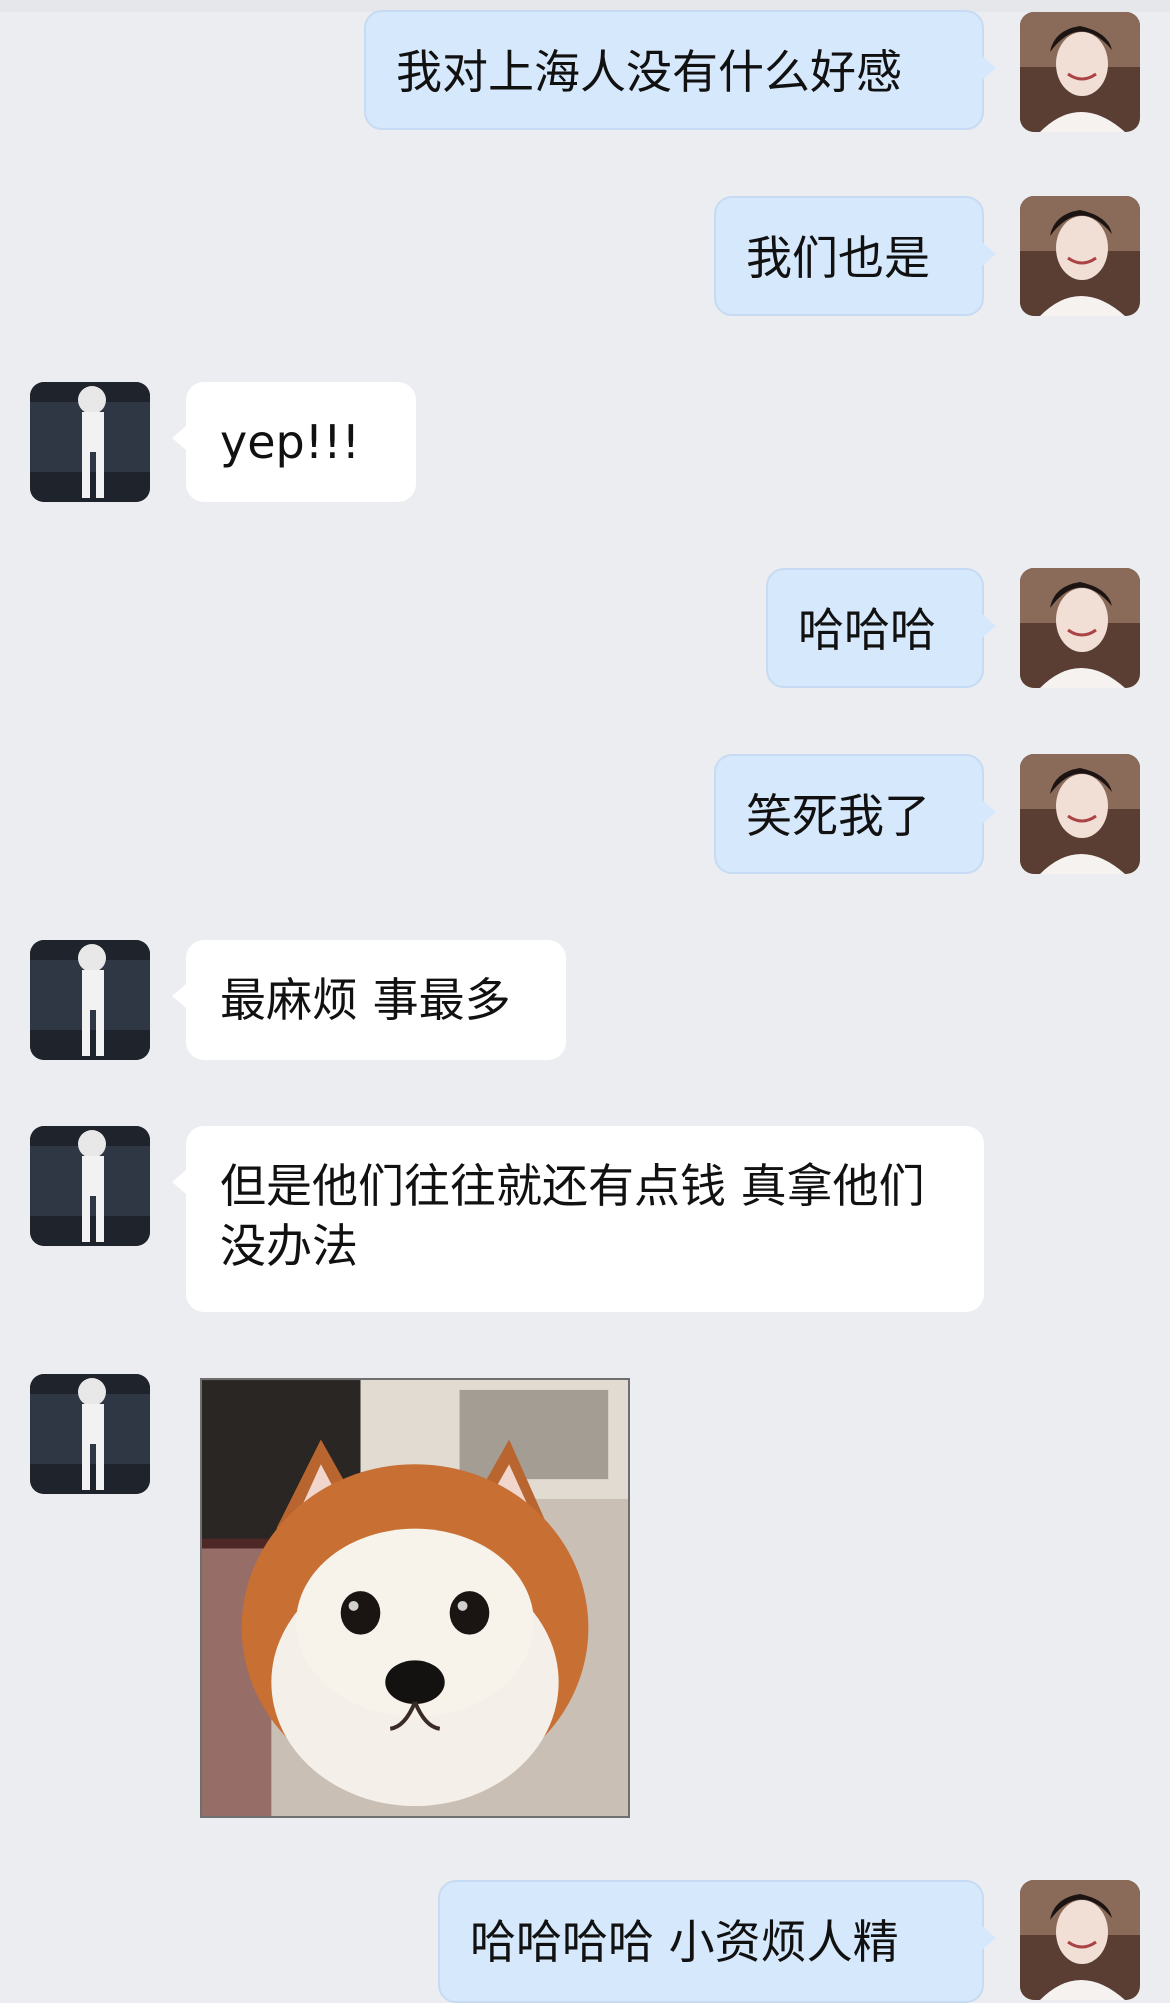 Image resolution: width=1170 pixels, height=2003 pixels. What do you see at coordinates (838, 258) in the screenshot?
I see `message-text: 我们也是` at bounding box center [838, 258].